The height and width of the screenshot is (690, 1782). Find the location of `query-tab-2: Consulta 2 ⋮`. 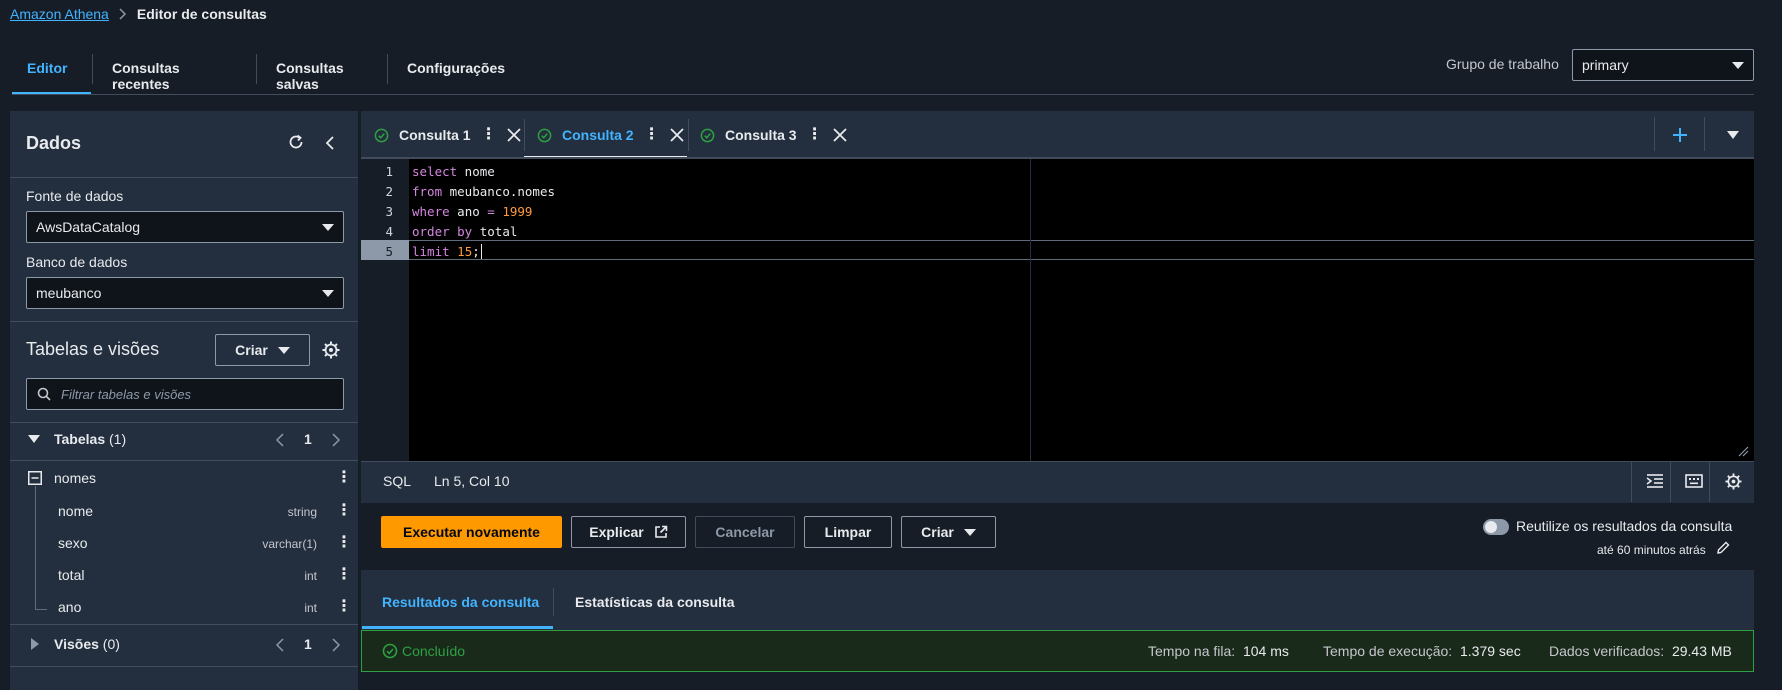

query-tab-2: Consulta 2 ⋮ is located at coordinates (610, 135).